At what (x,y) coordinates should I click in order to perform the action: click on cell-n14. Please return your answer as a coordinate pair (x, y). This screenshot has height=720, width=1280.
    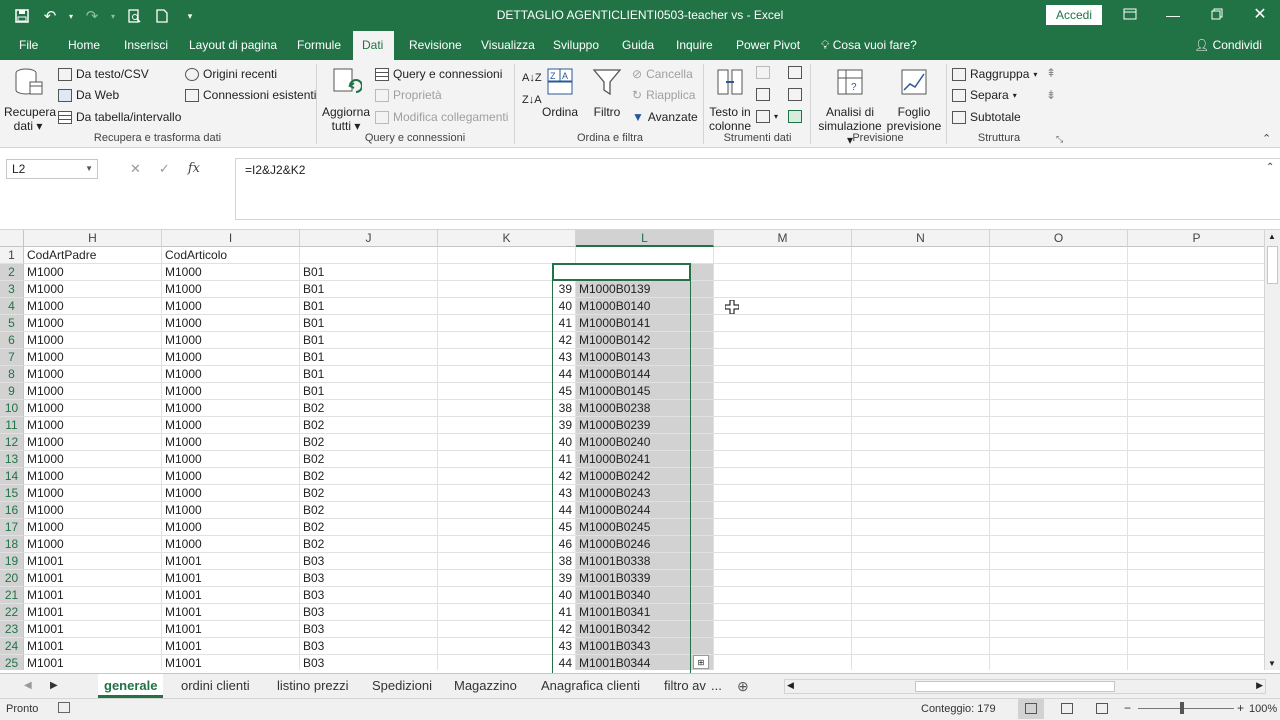
    Looking at the image, I should click on (921, 476).